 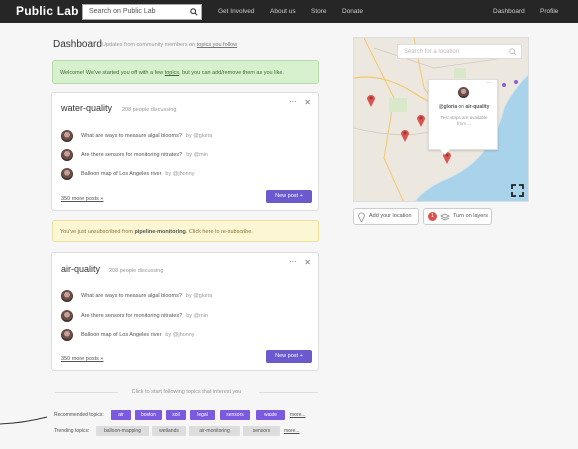 I want to click on card-topic-title: air-quality, so click(x=80, y=269).